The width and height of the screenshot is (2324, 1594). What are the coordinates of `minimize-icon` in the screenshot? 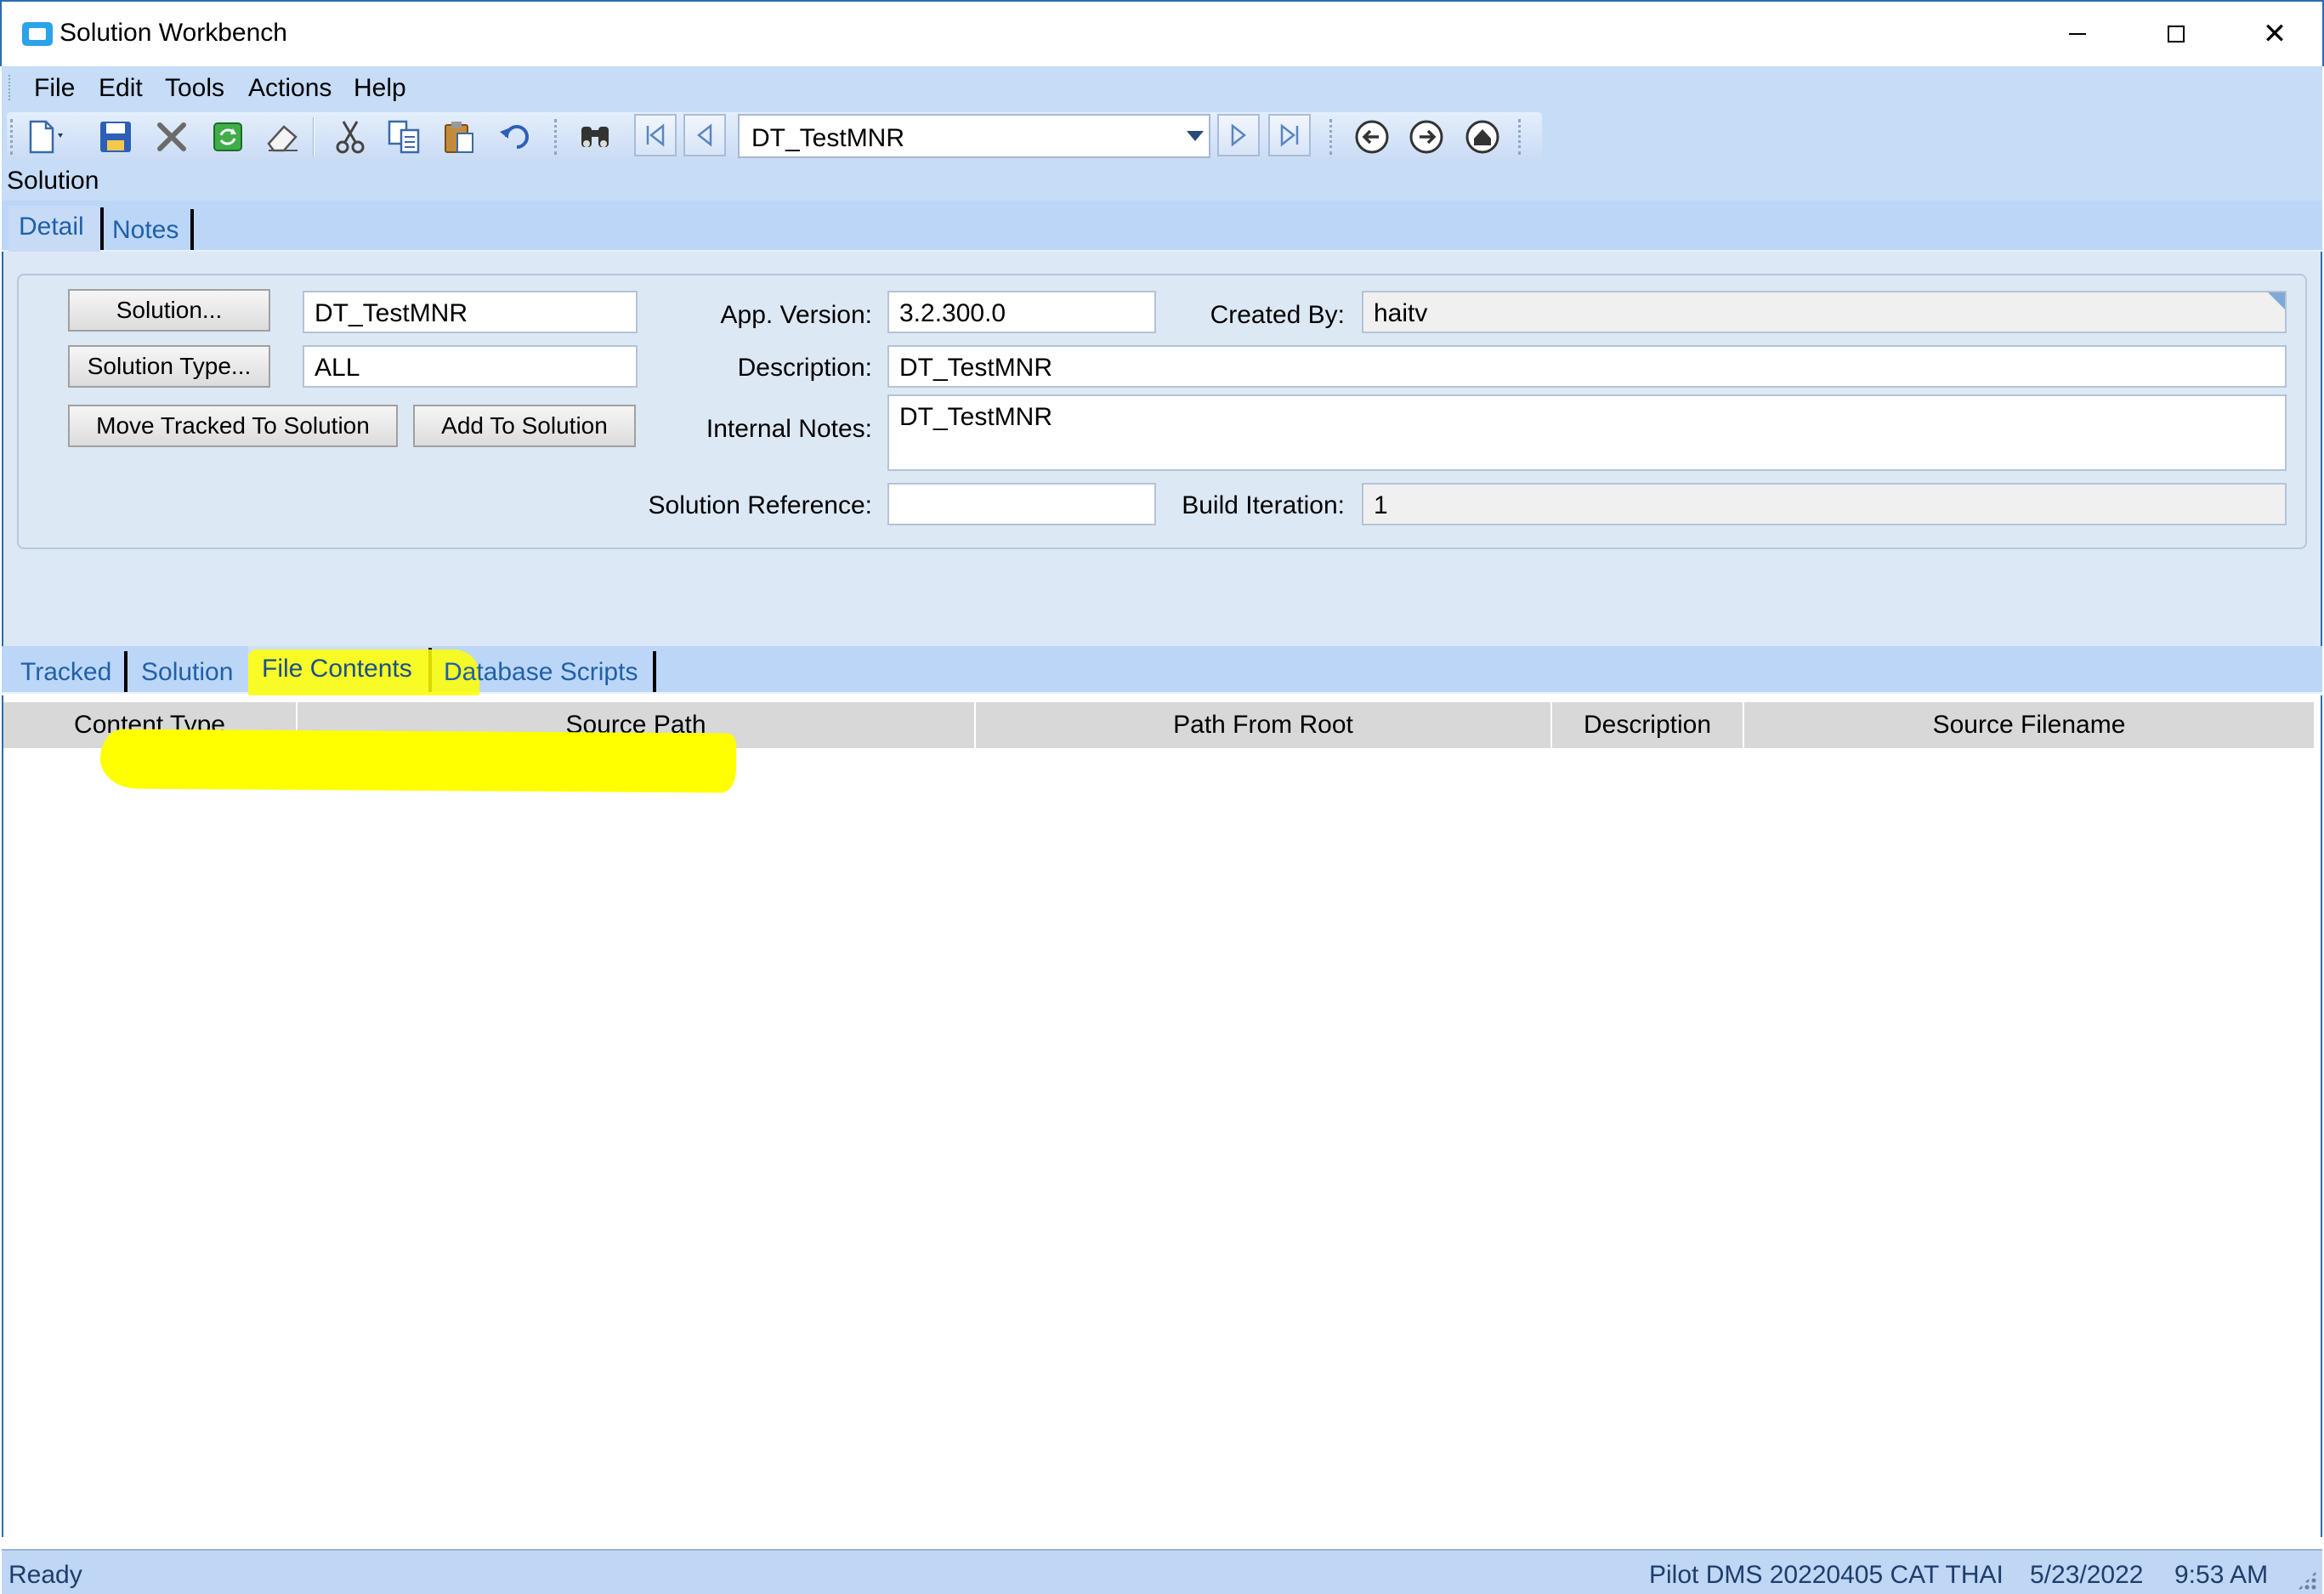 It's located at (2077, 34).